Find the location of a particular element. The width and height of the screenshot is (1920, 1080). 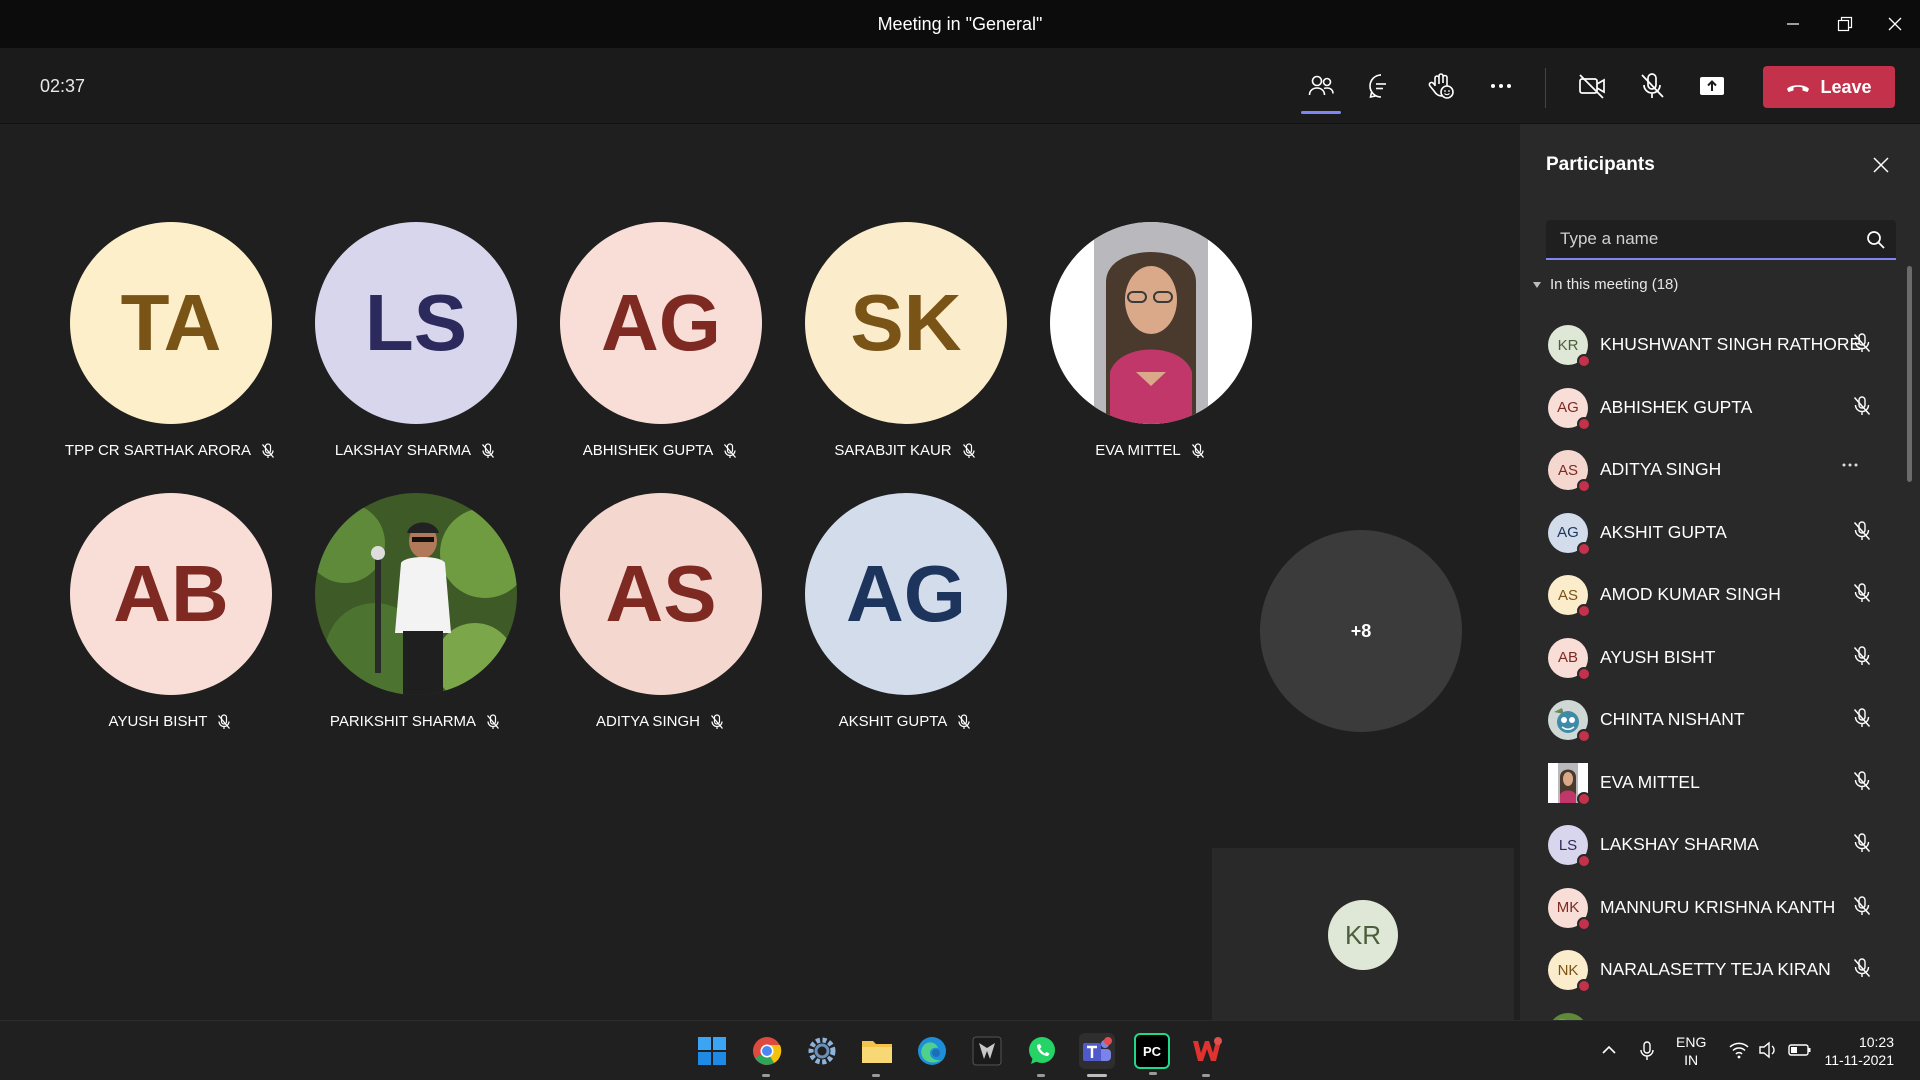

participant-tile: EVA MITTEL is located at coordinates (1150, 303).